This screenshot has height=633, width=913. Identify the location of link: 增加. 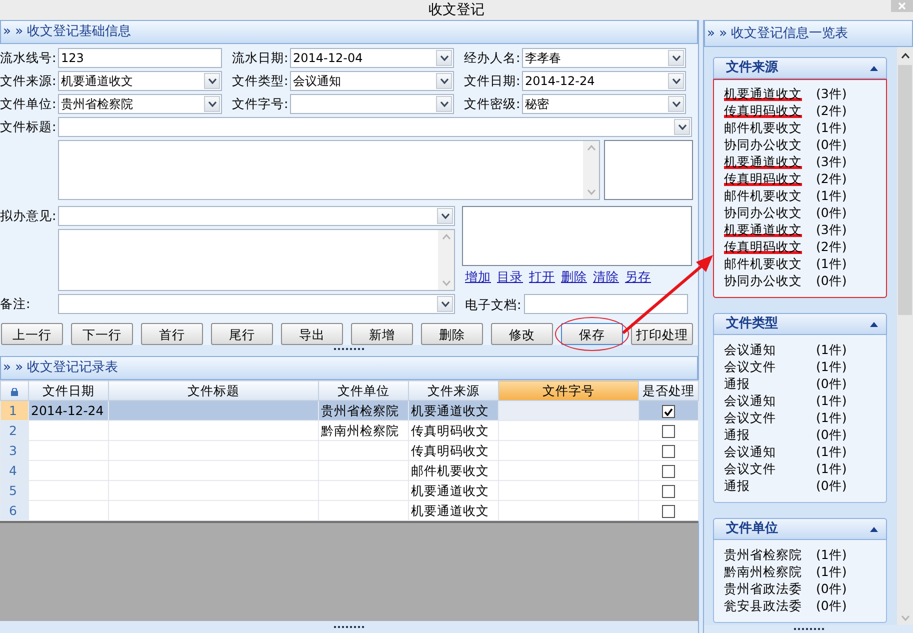
(478, 280).